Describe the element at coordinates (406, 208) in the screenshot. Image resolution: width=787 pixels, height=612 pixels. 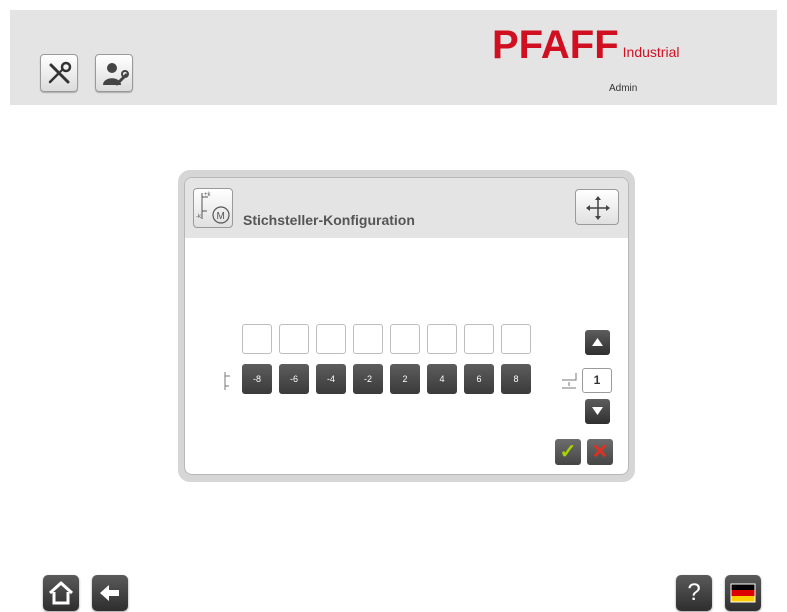
I see `dialog-header: +k -k M Stichsteller-Konfiguration` at that location.